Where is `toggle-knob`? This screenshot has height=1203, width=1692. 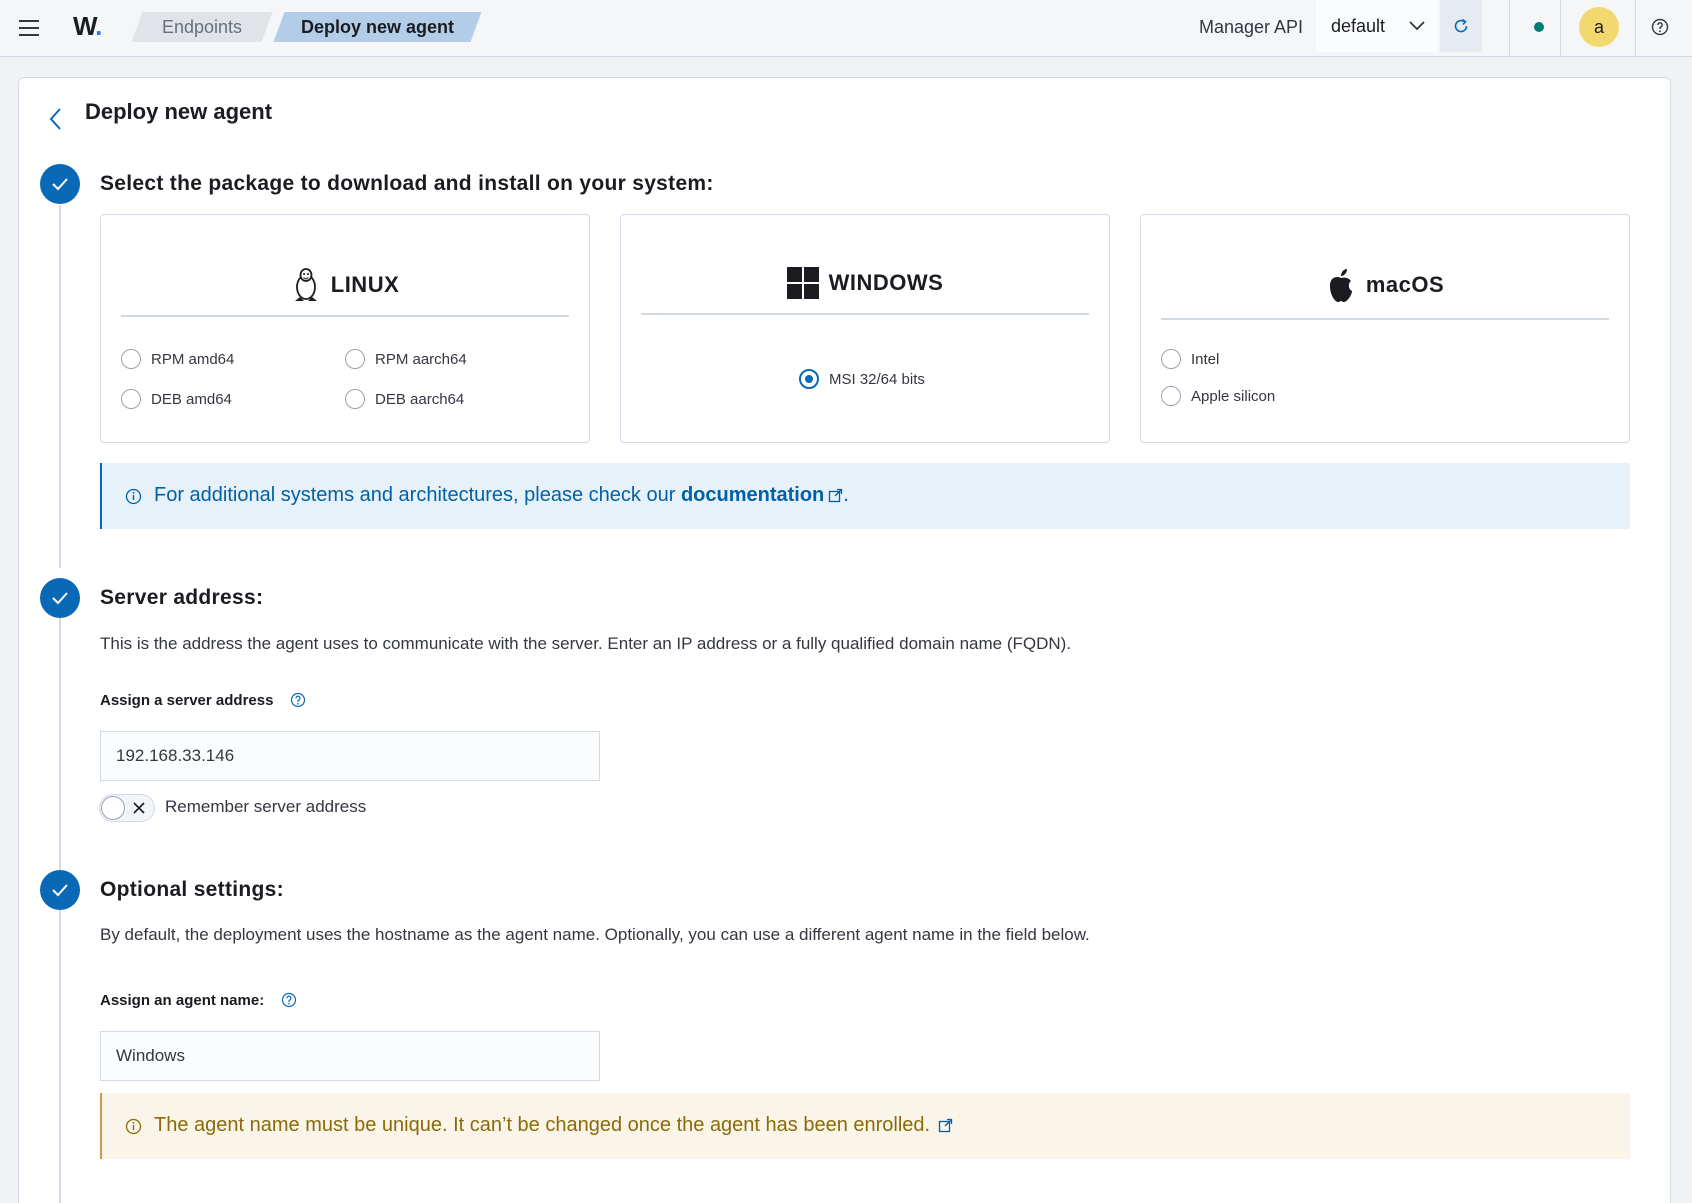 toggle-knob is located at coordinates (113, 808).